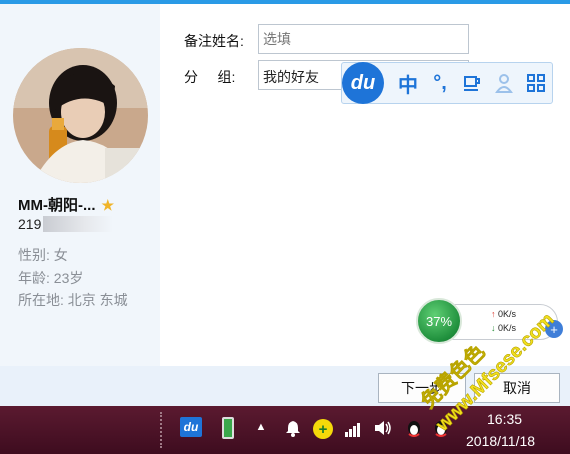 The height and width of the screenshot is (454, 570). I want to click on qq-penguin-icon, so click(414, 429).